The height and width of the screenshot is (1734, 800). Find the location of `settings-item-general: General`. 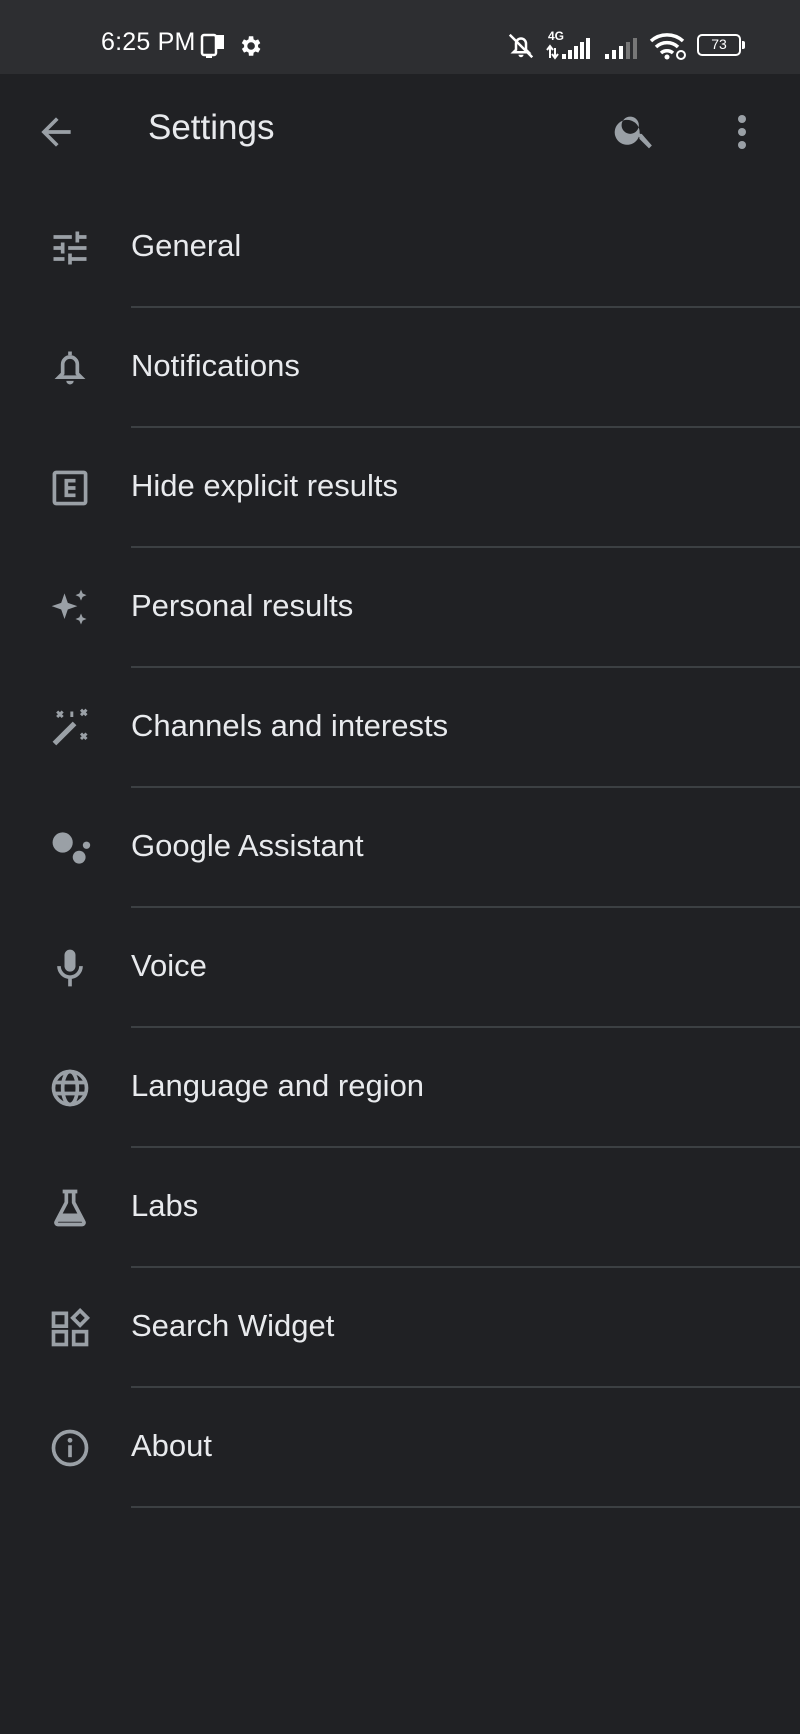

settings-item-general: General is located at coordinates (400, 248).